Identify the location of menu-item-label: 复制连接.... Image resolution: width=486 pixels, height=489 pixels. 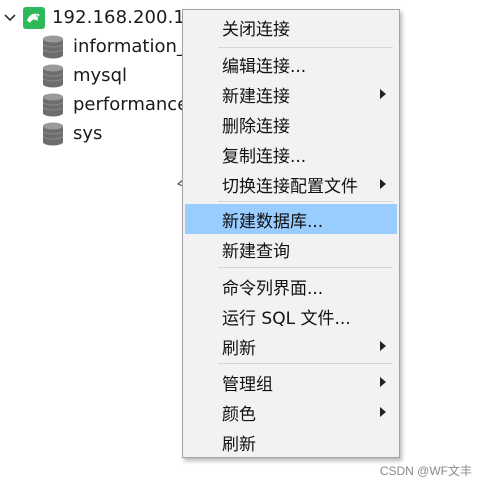
(264, 156).